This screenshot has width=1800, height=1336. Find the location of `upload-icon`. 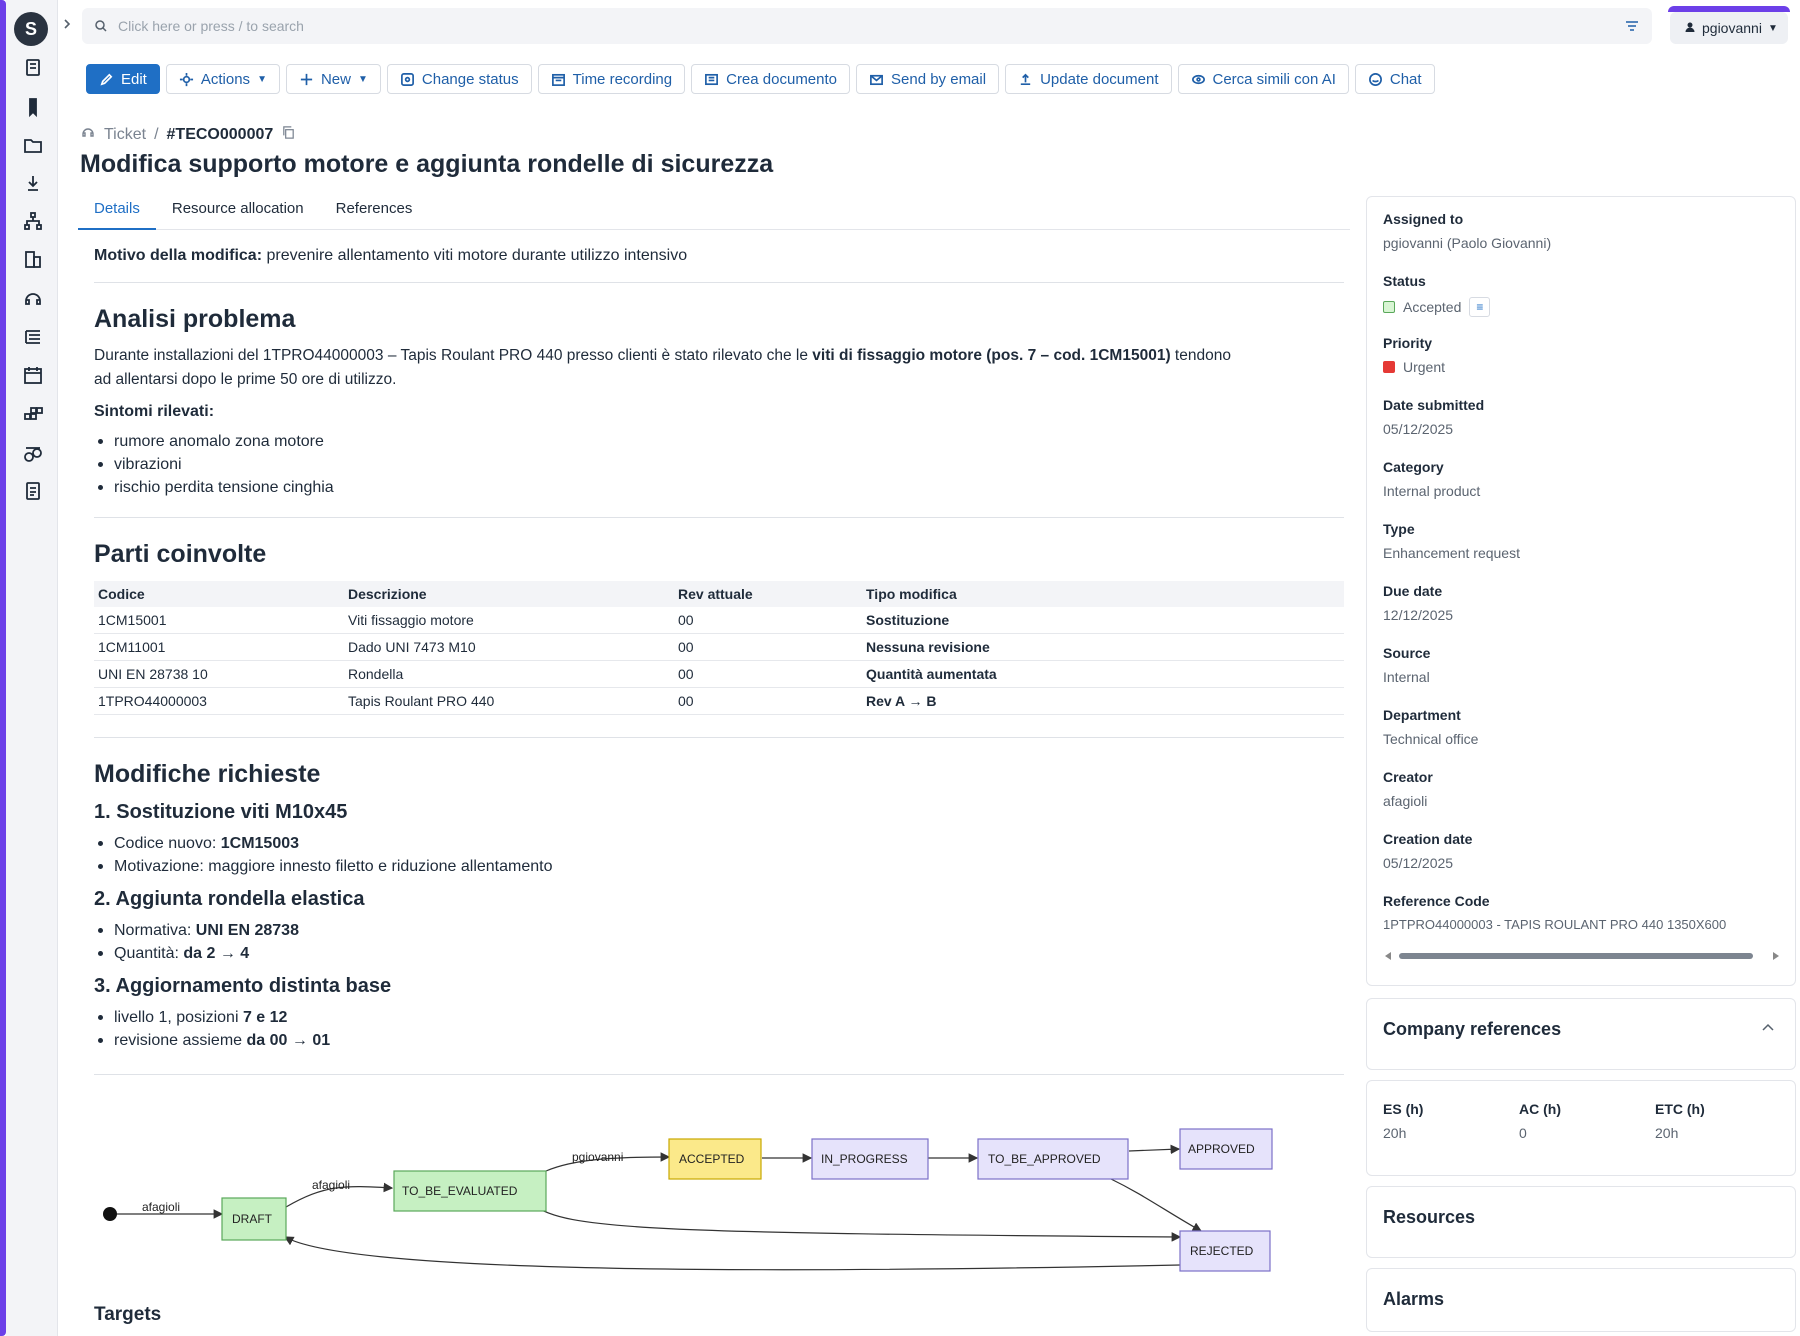

upload-icon is located at coordinates (1025, 79).